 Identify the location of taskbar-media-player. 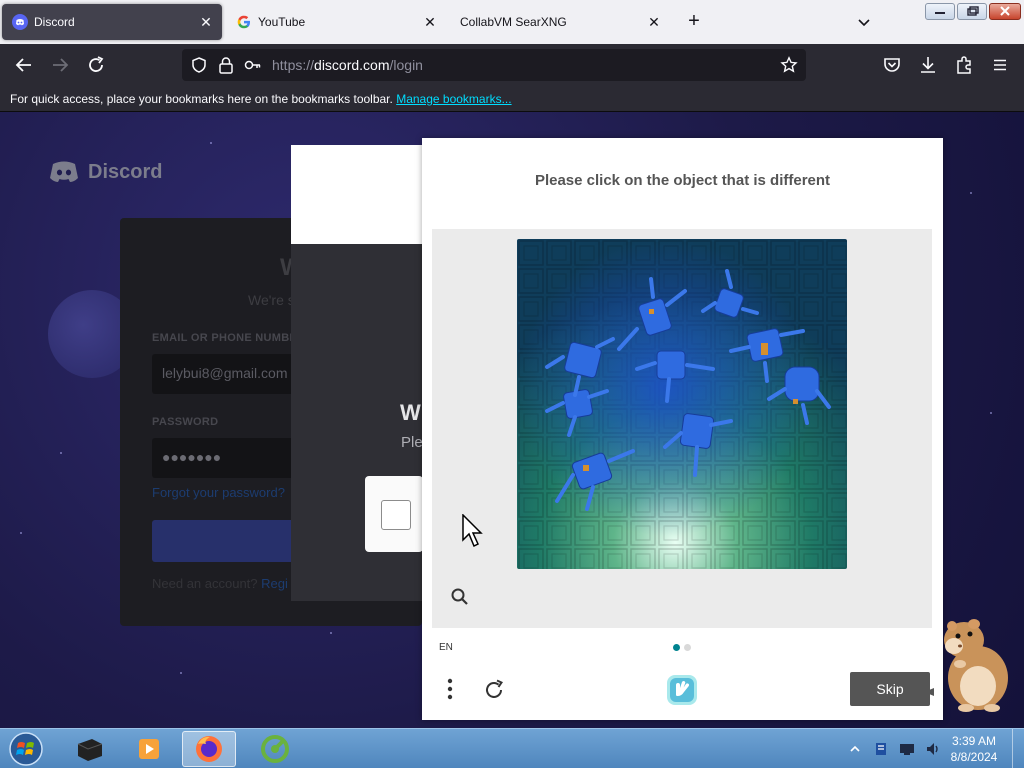
(149, 749).